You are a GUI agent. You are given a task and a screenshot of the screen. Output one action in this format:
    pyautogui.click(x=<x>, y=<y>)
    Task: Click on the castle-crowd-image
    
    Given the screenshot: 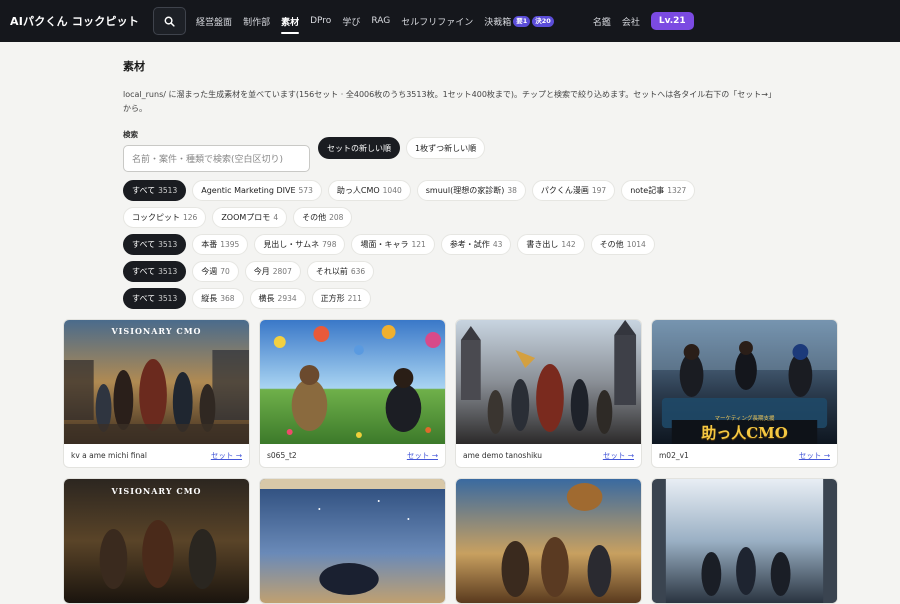 What is the action you would take?
    pyautogui.click(x=548, y=382)
    